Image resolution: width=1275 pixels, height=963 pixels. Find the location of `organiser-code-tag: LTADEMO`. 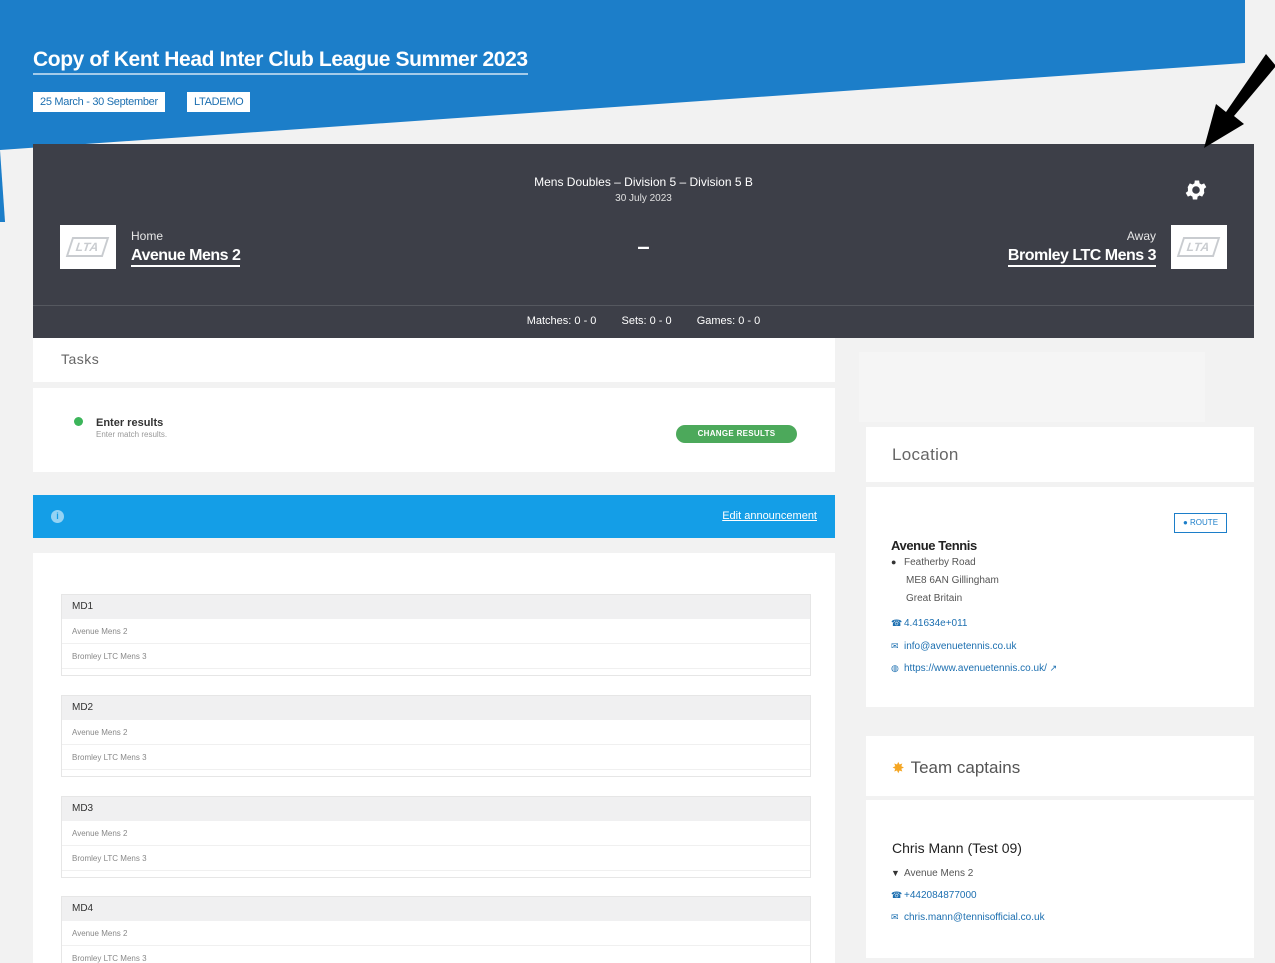

organiser-code-tag: LTADEMO is located at coordinates (219, 102).